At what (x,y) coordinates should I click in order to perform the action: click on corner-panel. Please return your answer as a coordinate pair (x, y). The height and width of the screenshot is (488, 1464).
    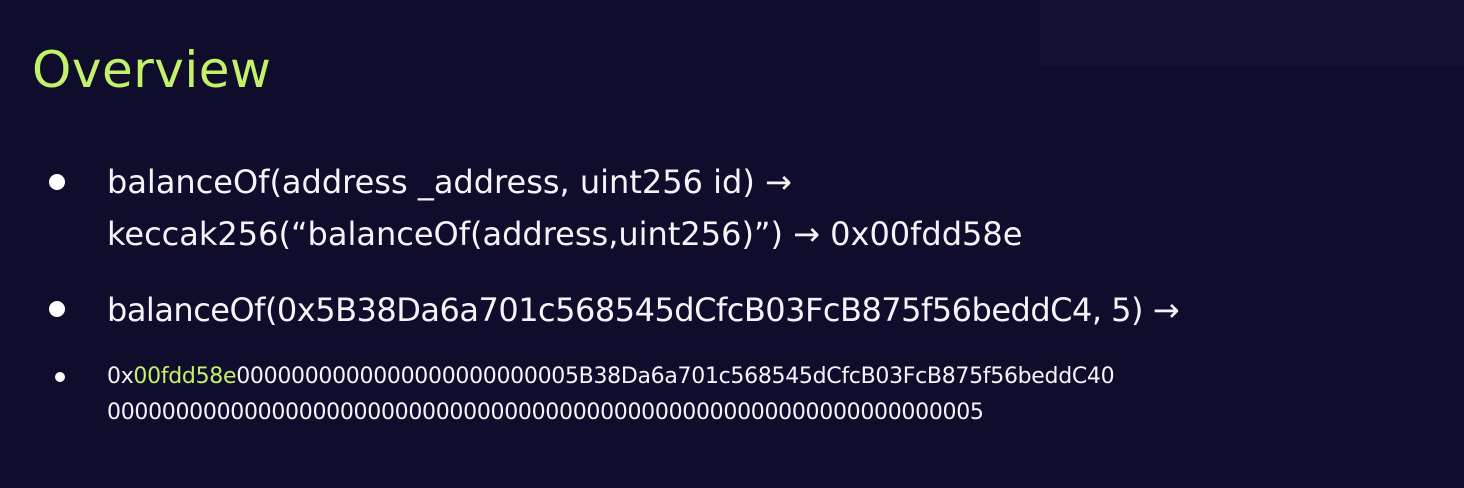
    Looking at the image, I should click on (1252, 33).